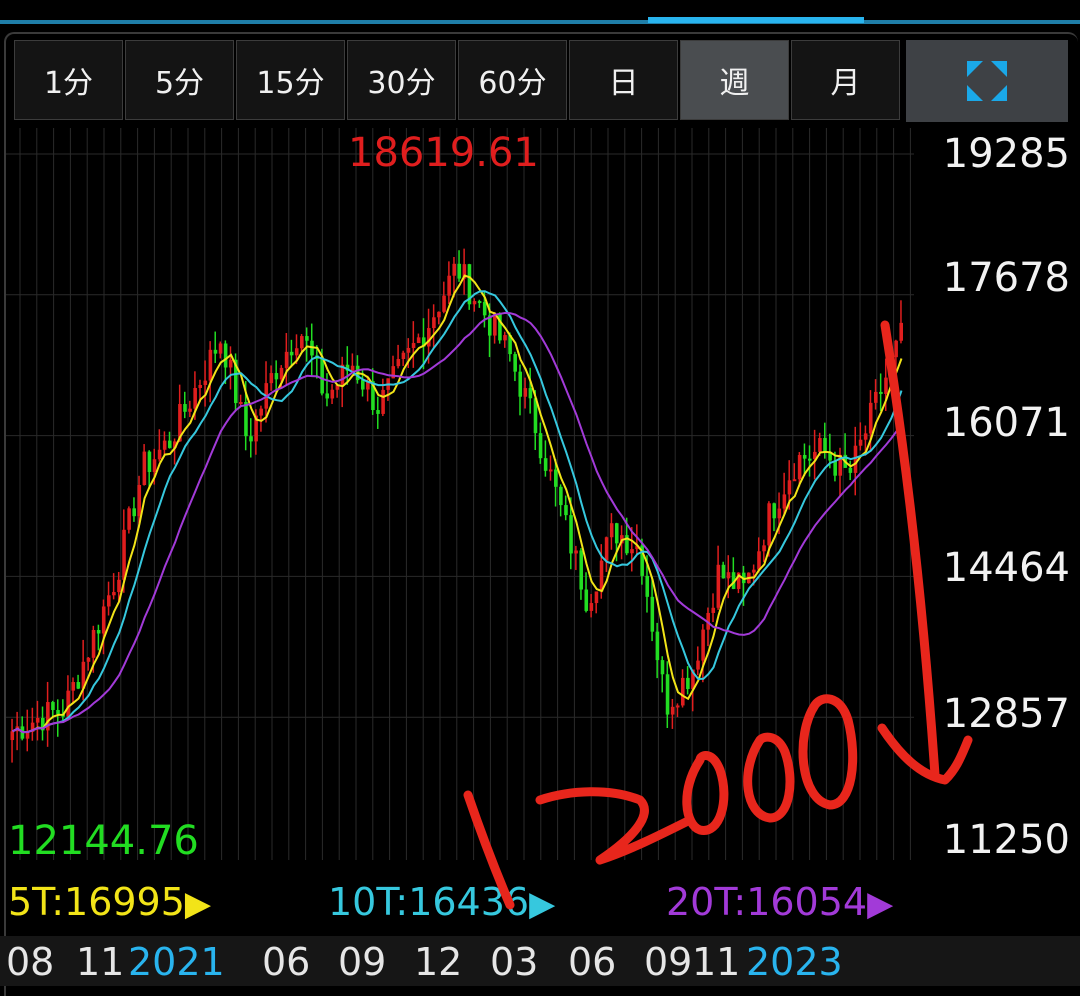 Image resolution: width=1080 pixels, height=996 pixels. Describe the element at coordinates (734, 80) in the screenshot. I see `tab-week: 週` at that location.